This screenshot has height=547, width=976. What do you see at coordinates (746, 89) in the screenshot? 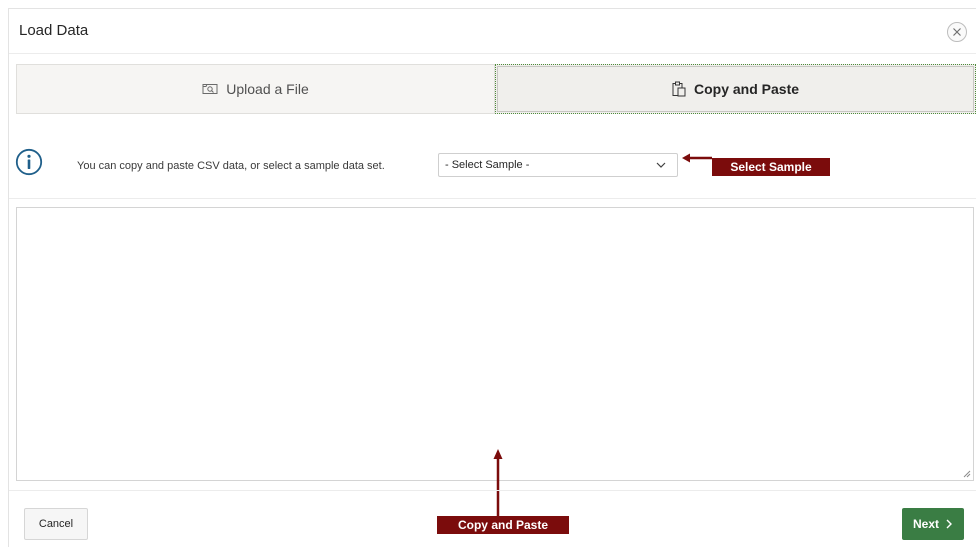
I see `tab-copy-and-paste-label: Copy and Paste` at bounding box center [746, 89].